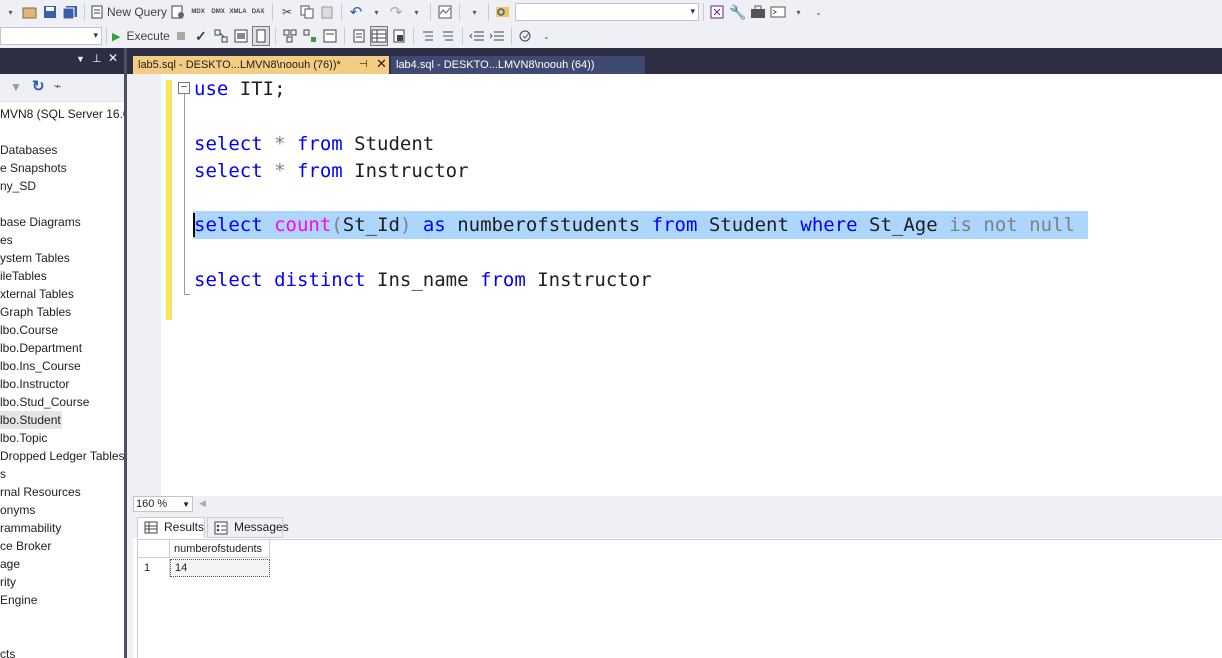 Image resolution: width=1222 pixels, height=658 pixels. I want to click on grid-corner, so click(154, 549).